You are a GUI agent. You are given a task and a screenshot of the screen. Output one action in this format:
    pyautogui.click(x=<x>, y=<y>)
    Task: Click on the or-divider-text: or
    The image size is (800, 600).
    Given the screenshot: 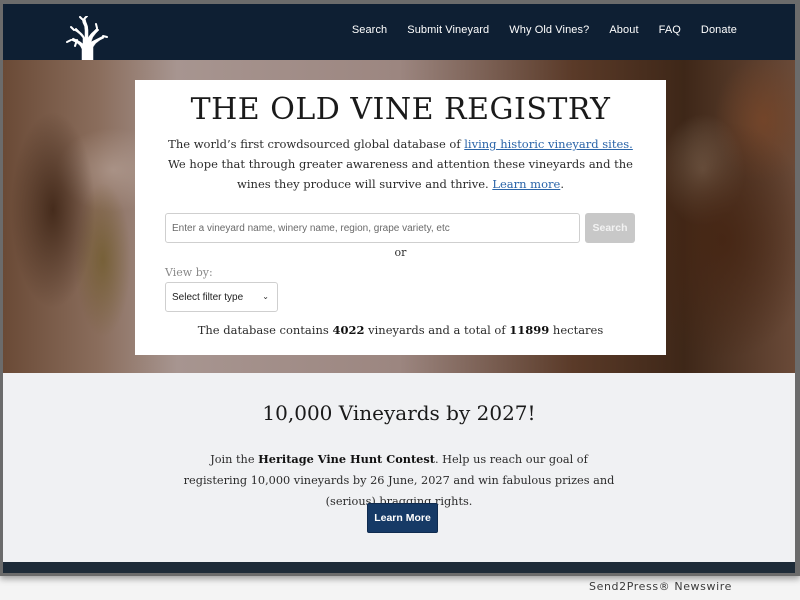 What is the action you would take?
    pyautogui.click(x=400, y=252)
    